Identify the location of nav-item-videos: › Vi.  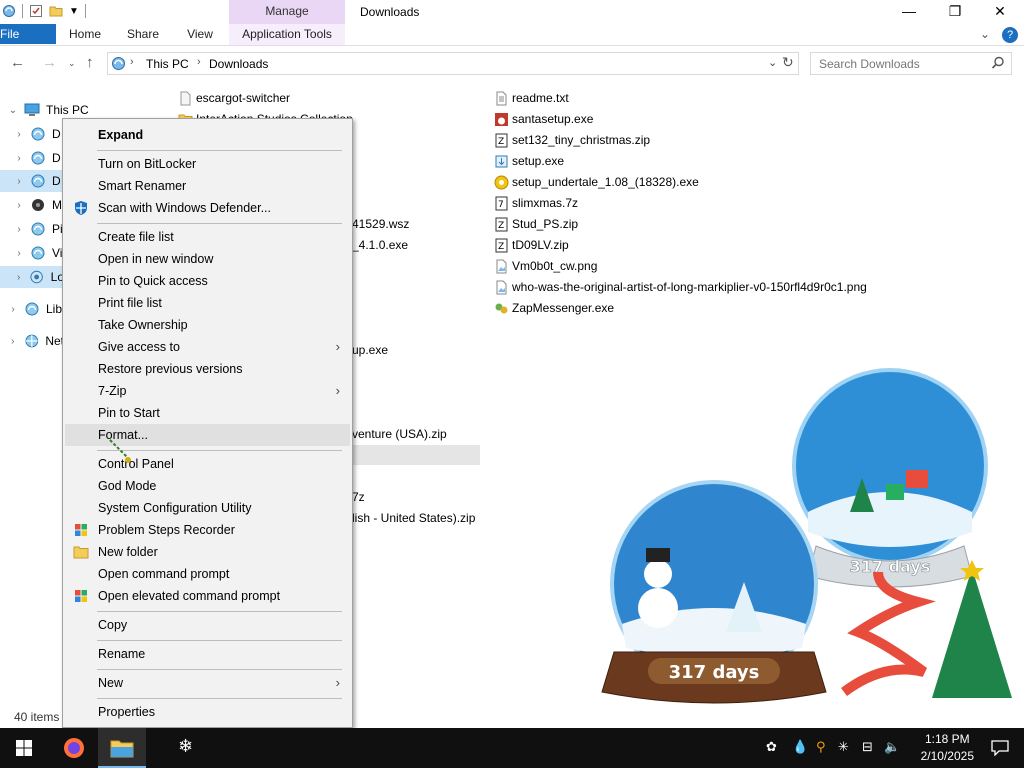
(32, 253).